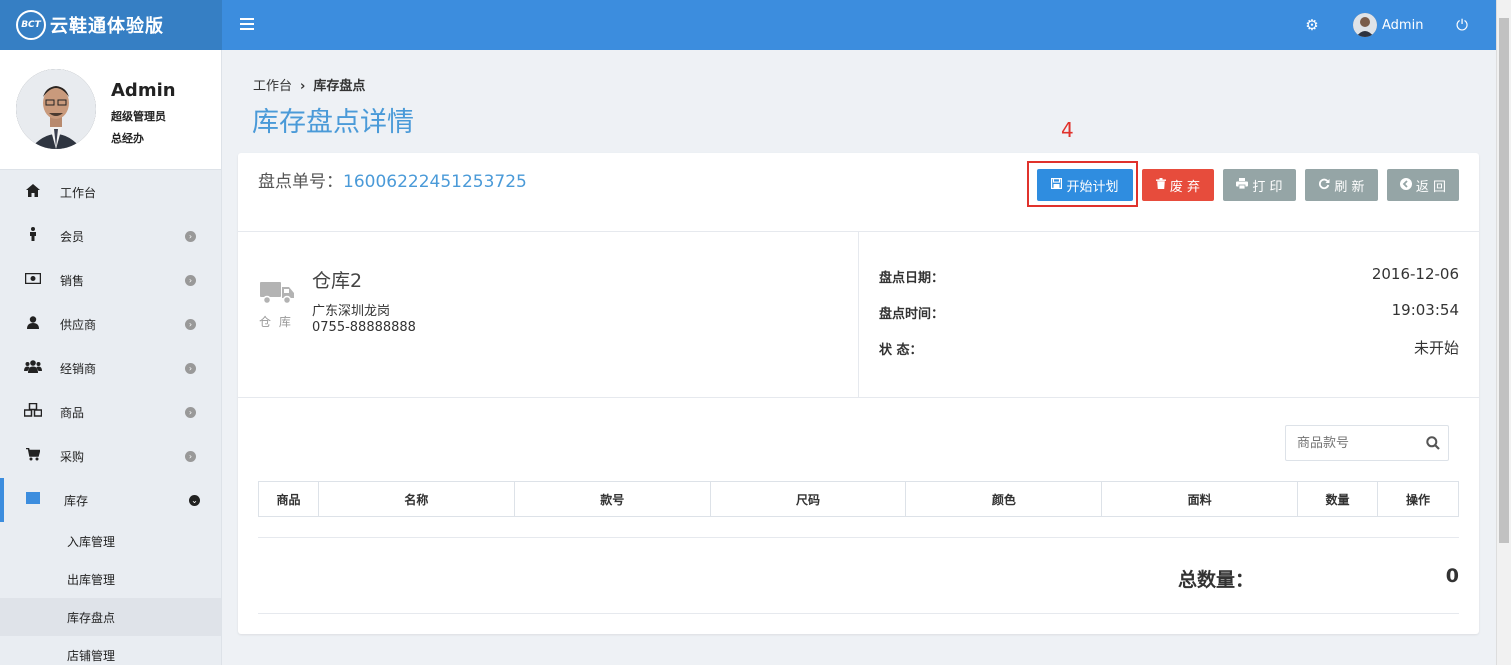 The image size is (1511, 665). What do you see at coordinates (1004, 499) in the screenshot?
I see `column-header-color: 颜色` at bounding box center [1004, 499].